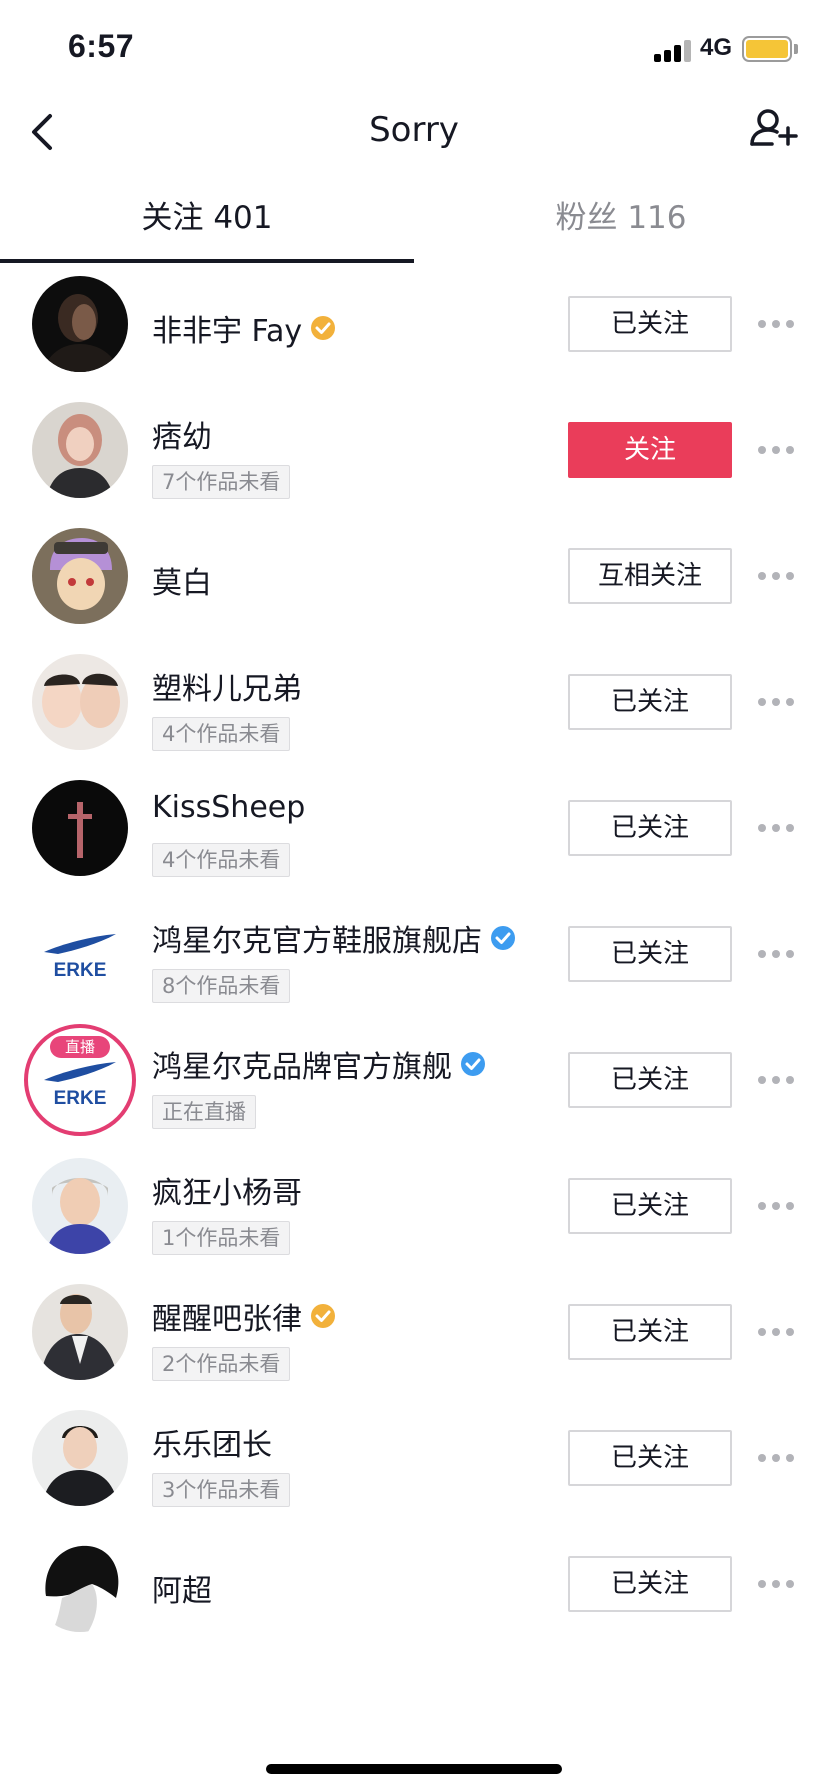  I want to click on list-item: 莫白 互相关注, so click(414, 600).